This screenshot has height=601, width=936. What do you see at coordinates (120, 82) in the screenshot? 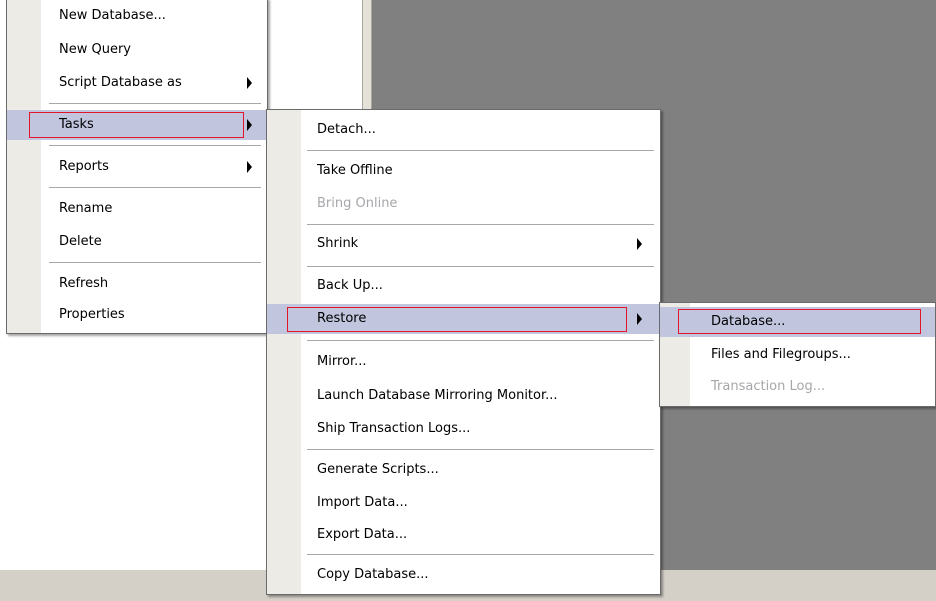
I see `menu-item-label: Script Database as` at bounding box center [120, 82].